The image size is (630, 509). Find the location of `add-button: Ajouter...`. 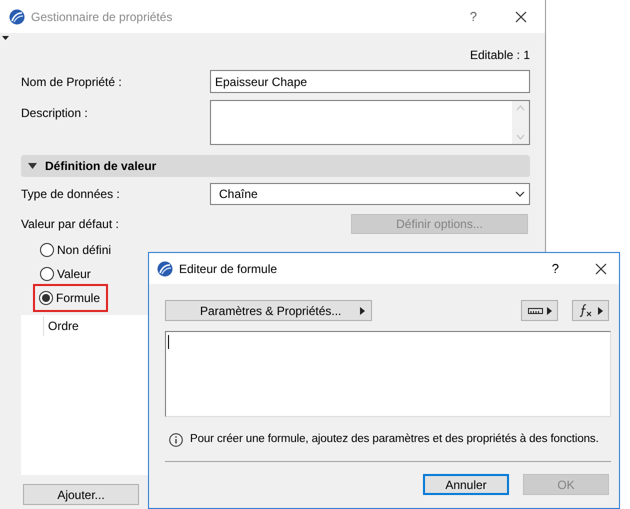

add-button: Ajouter... is located at coordinates (81, 494).